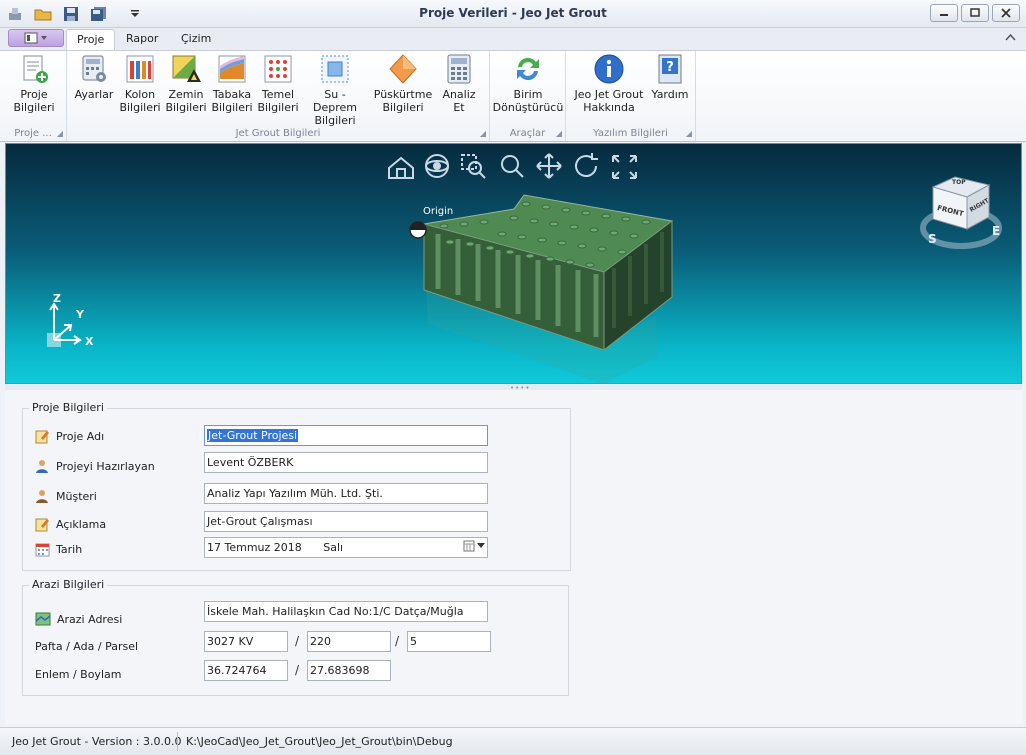 Image resolution: width=1026 pixels, height=755 pixels. What do you see at coordinates (437, 166) in the screenshot?
I see `orbit-icon` at bounding box center [437, 166].